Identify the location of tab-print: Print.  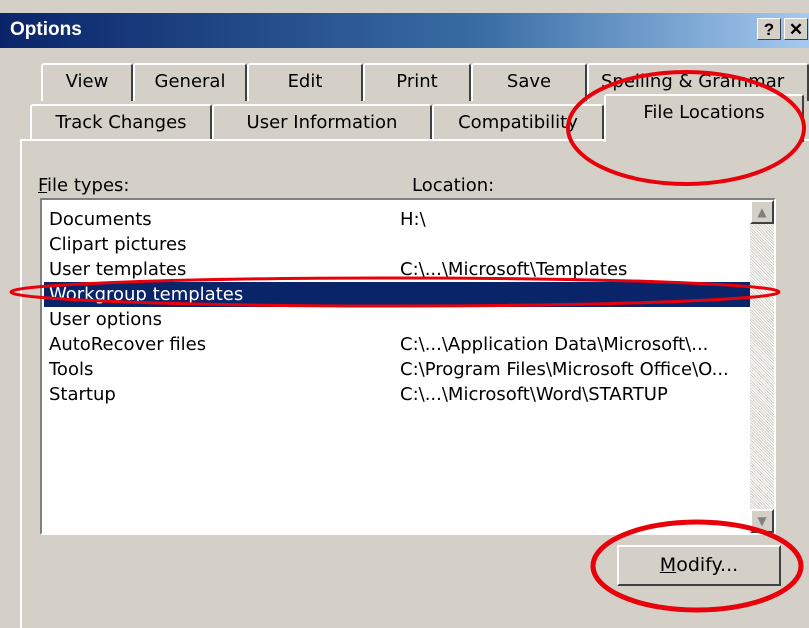
(417, 82).